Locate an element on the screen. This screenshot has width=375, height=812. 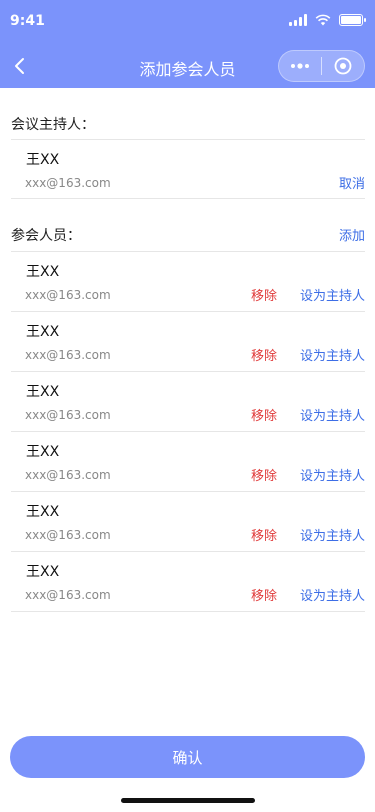
home-indicator is located at coordinates (188, 800).